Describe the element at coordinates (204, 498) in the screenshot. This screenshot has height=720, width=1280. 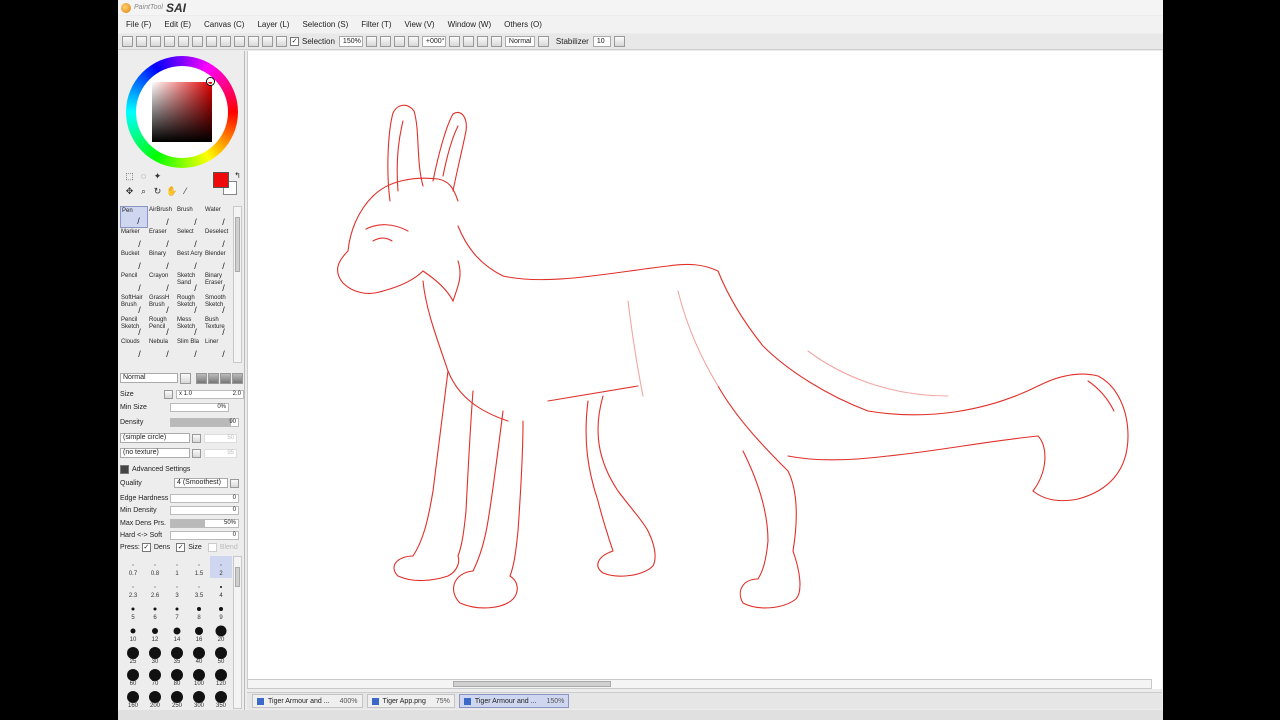
I see `edge-hardness-slider: 0` at that location.